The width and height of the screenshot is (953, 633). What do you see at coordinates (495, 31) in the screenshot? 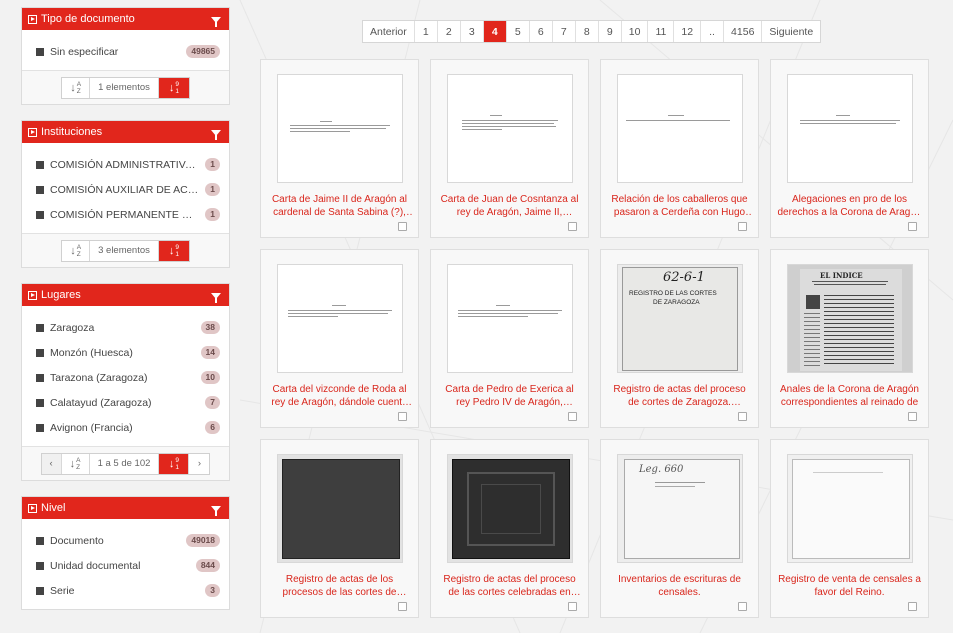
I see `pagination-page-4-active: 4` at bounding box center [495, 31].